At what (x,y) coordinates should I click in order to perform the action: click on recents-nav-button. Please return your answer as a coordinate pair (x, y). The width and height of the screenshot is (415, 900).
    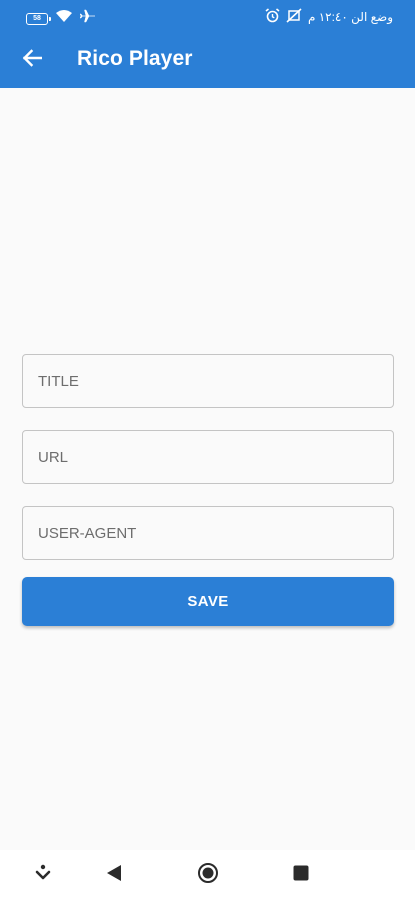
    Looking at the image, I should click on (301, 875).